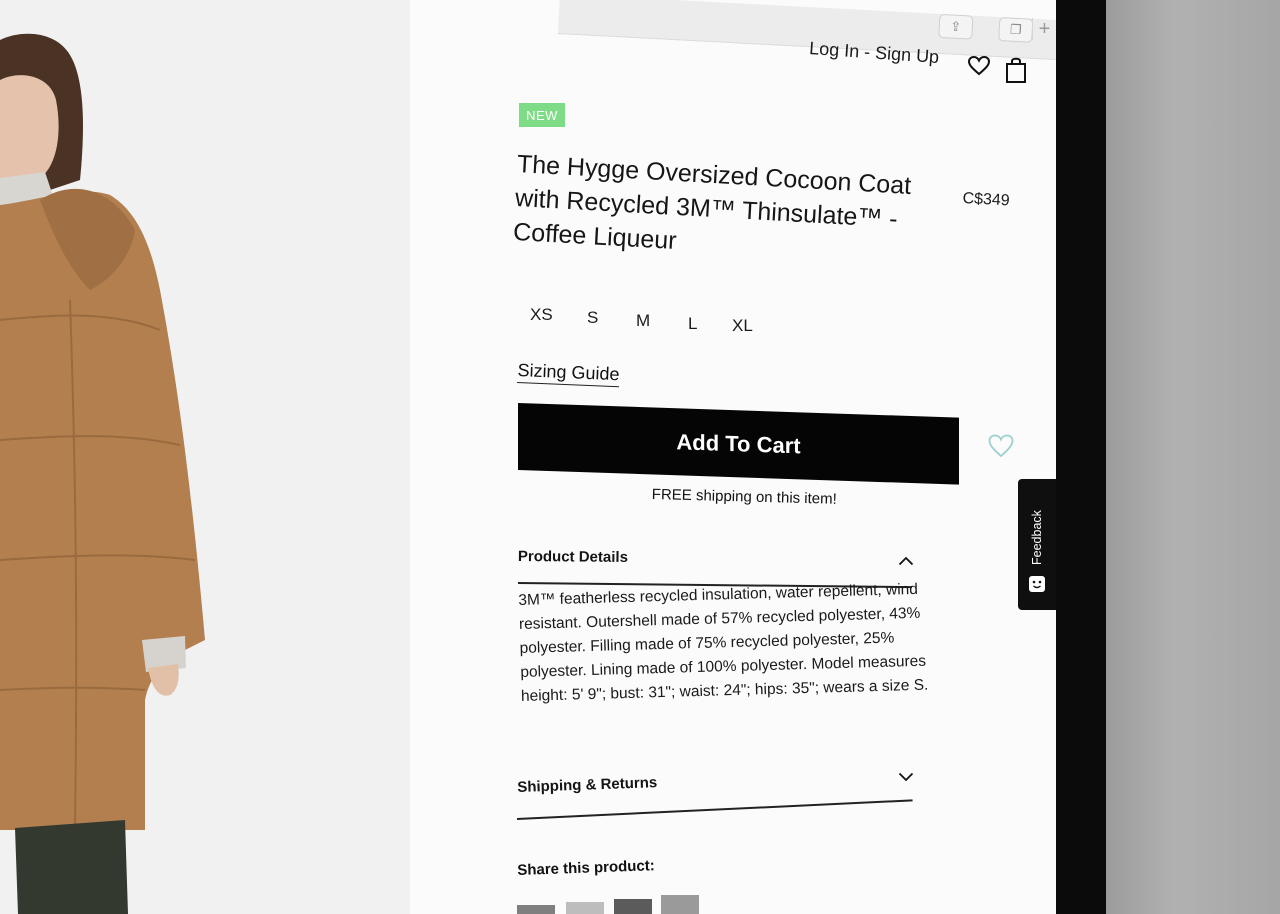 The width and height of the screenshot is (1280, 914). I want to click on login-signup-link: Log In - Sign Up, so click(874, 53).